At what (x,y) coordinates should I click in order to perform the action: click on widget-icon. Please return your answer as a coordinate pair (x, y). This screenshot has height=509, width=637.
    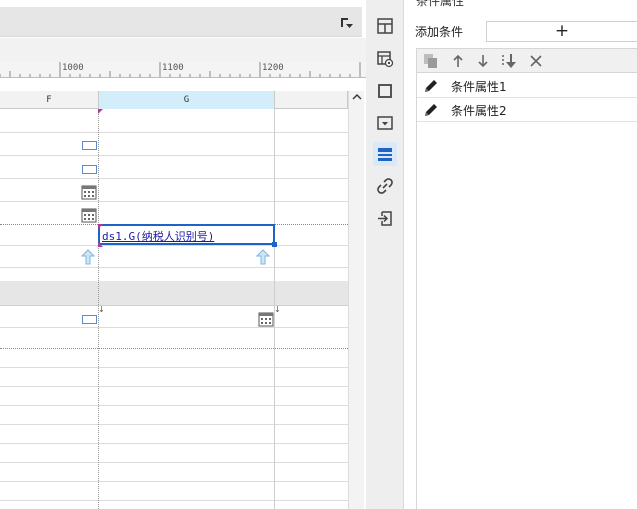
    Looking at the image, I should click on (385, 123).